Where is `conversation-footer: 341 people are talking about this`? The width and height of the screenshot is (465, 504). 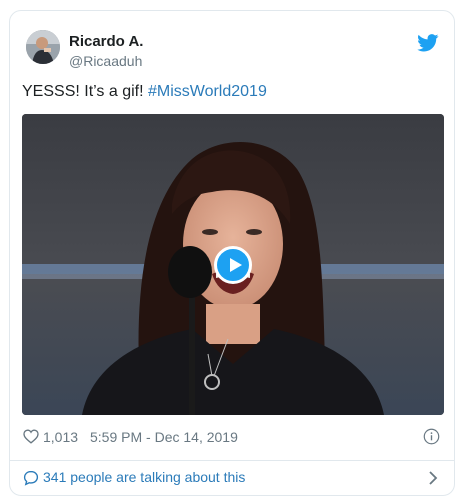 conversation-footer: 341 people are talking about this is located at coordinates (232, 477).